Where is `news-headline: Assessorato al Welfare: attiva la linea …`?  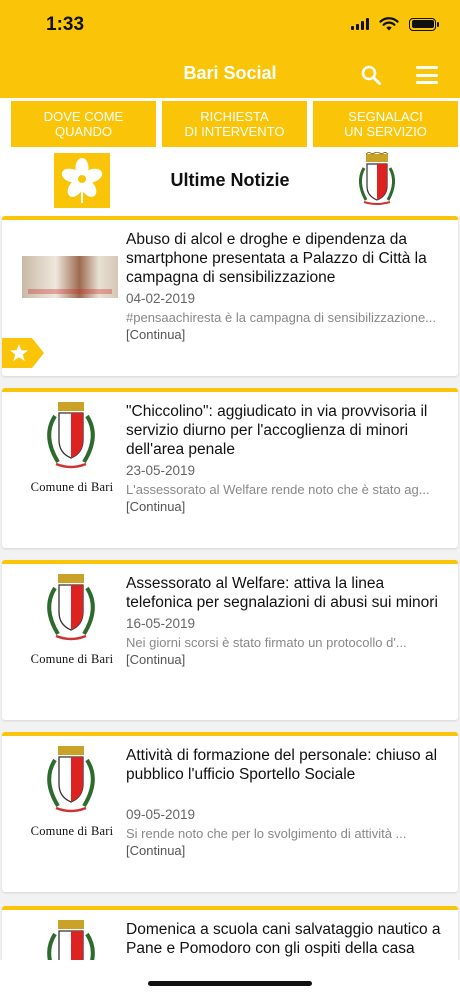 news-headline: Assessorato al Welfare: attiva la linea … is located at coordinates (282, 593).